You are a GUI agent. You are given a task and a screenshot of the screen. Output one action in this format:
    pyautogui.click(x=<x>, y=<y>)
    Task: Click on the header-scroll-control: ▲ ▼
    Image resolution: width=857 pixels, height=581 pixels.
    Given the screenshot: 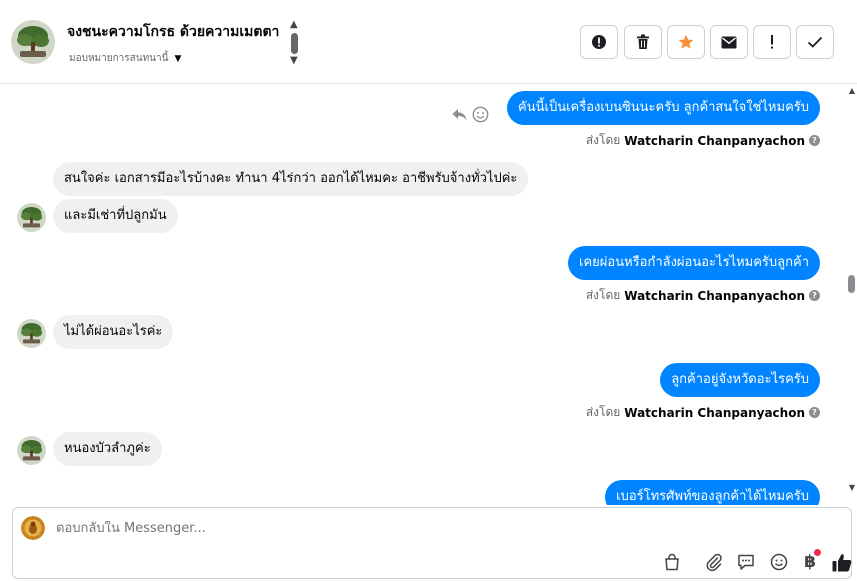 What is the action you would take?
    pyautogui.click(x=295, y=43)
    